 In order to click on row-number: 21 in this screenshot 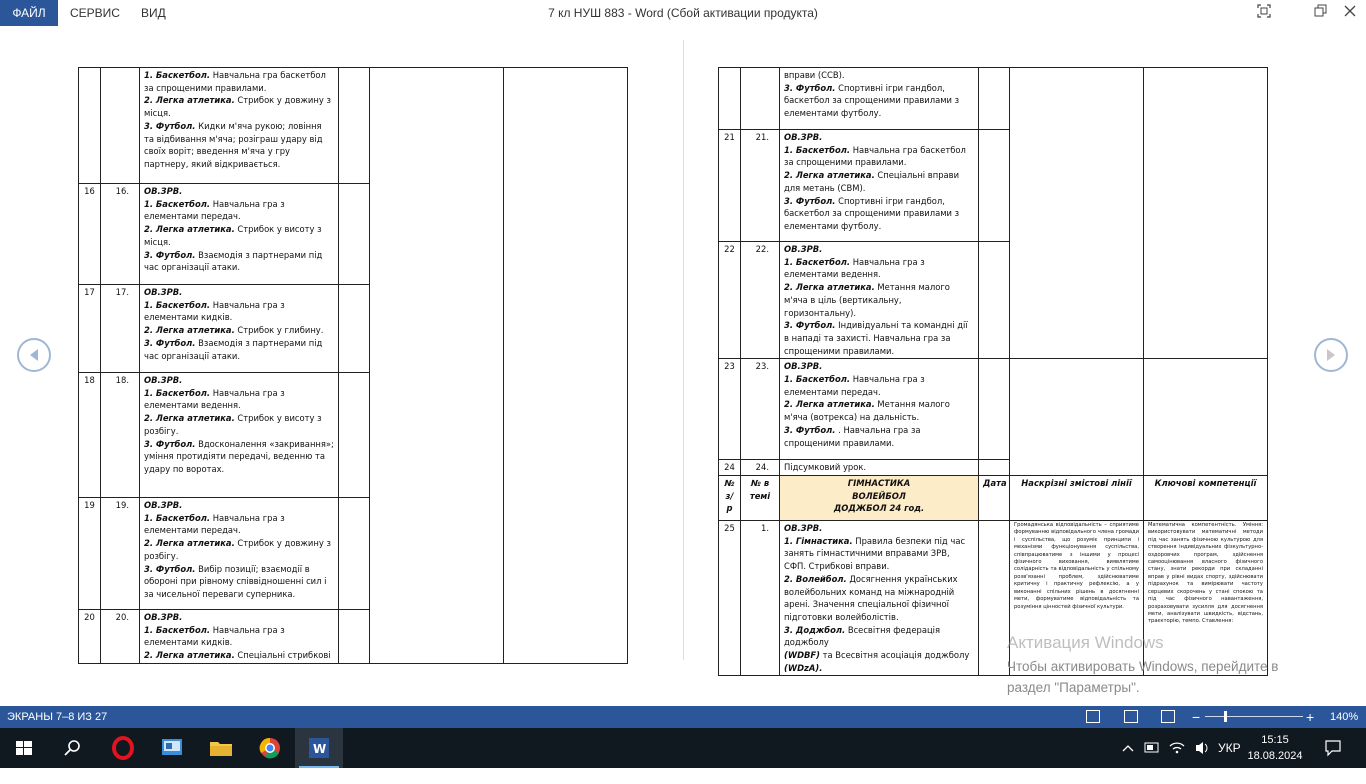, I will do `click(729, 185)`.